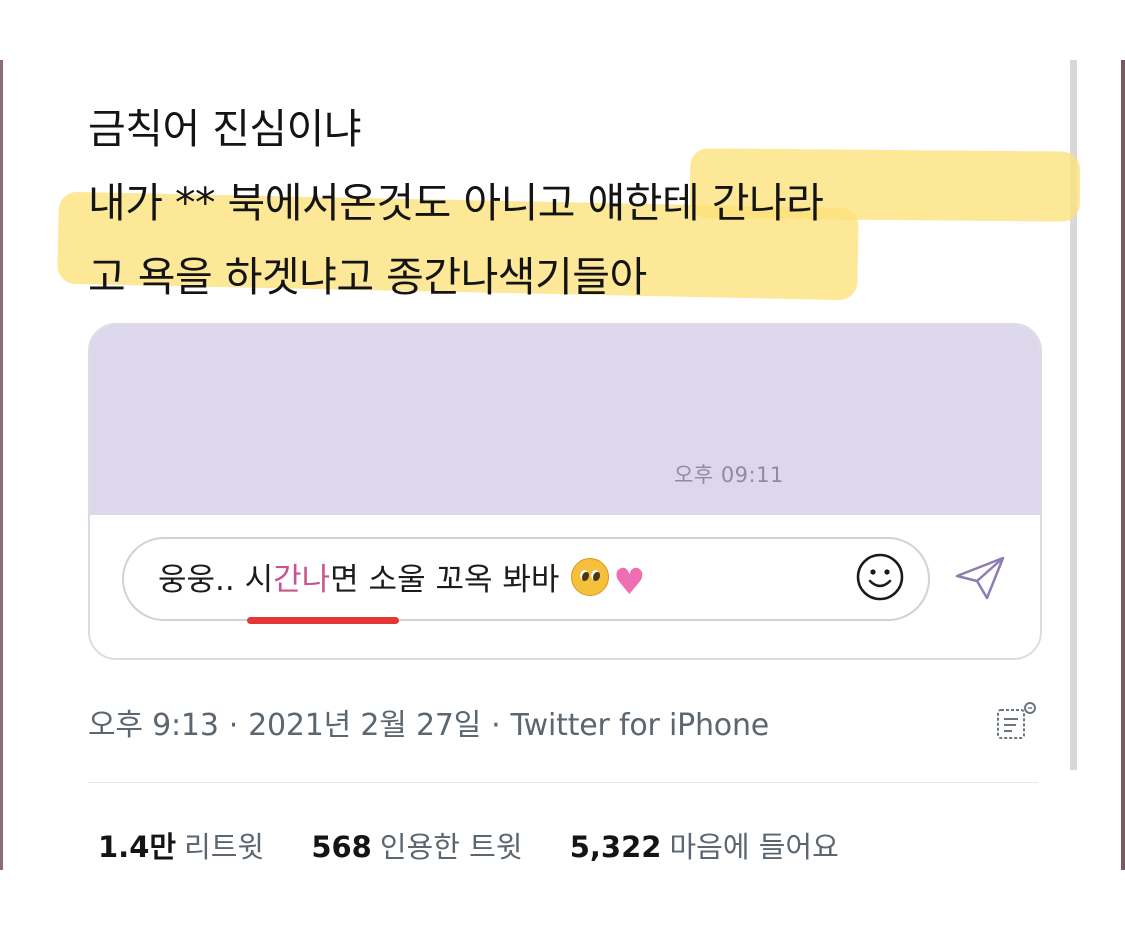 This screenshot has width=1125, height=944. I want to click on tweet-time: 오후 9:13, so click(153, 725).